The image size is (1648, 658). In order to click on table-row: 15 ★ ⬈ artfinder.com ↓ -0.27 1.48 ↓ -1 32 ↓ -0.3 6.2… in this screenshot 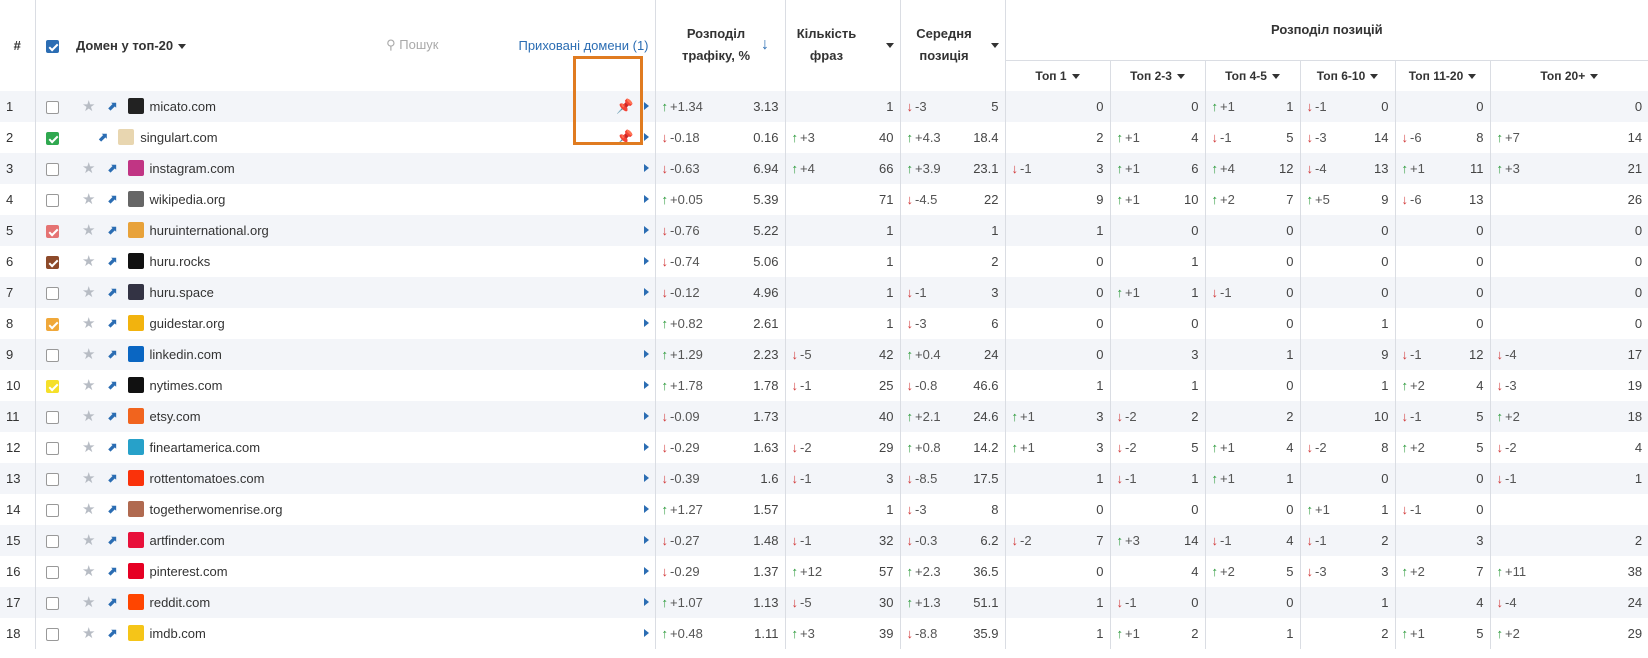, I will do `click(824, 540)`.